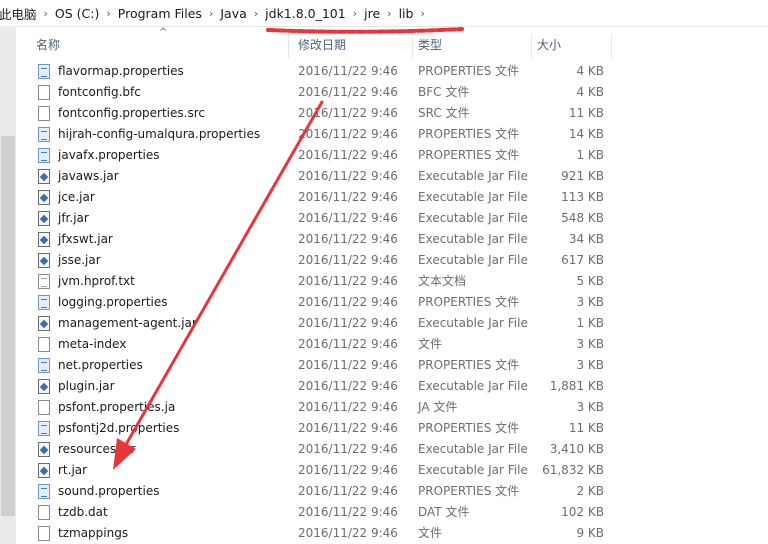  Describe the element at coordinates (96, 281) in the screenshot. I see `file-name: jvm.hprof.txt` at that location.